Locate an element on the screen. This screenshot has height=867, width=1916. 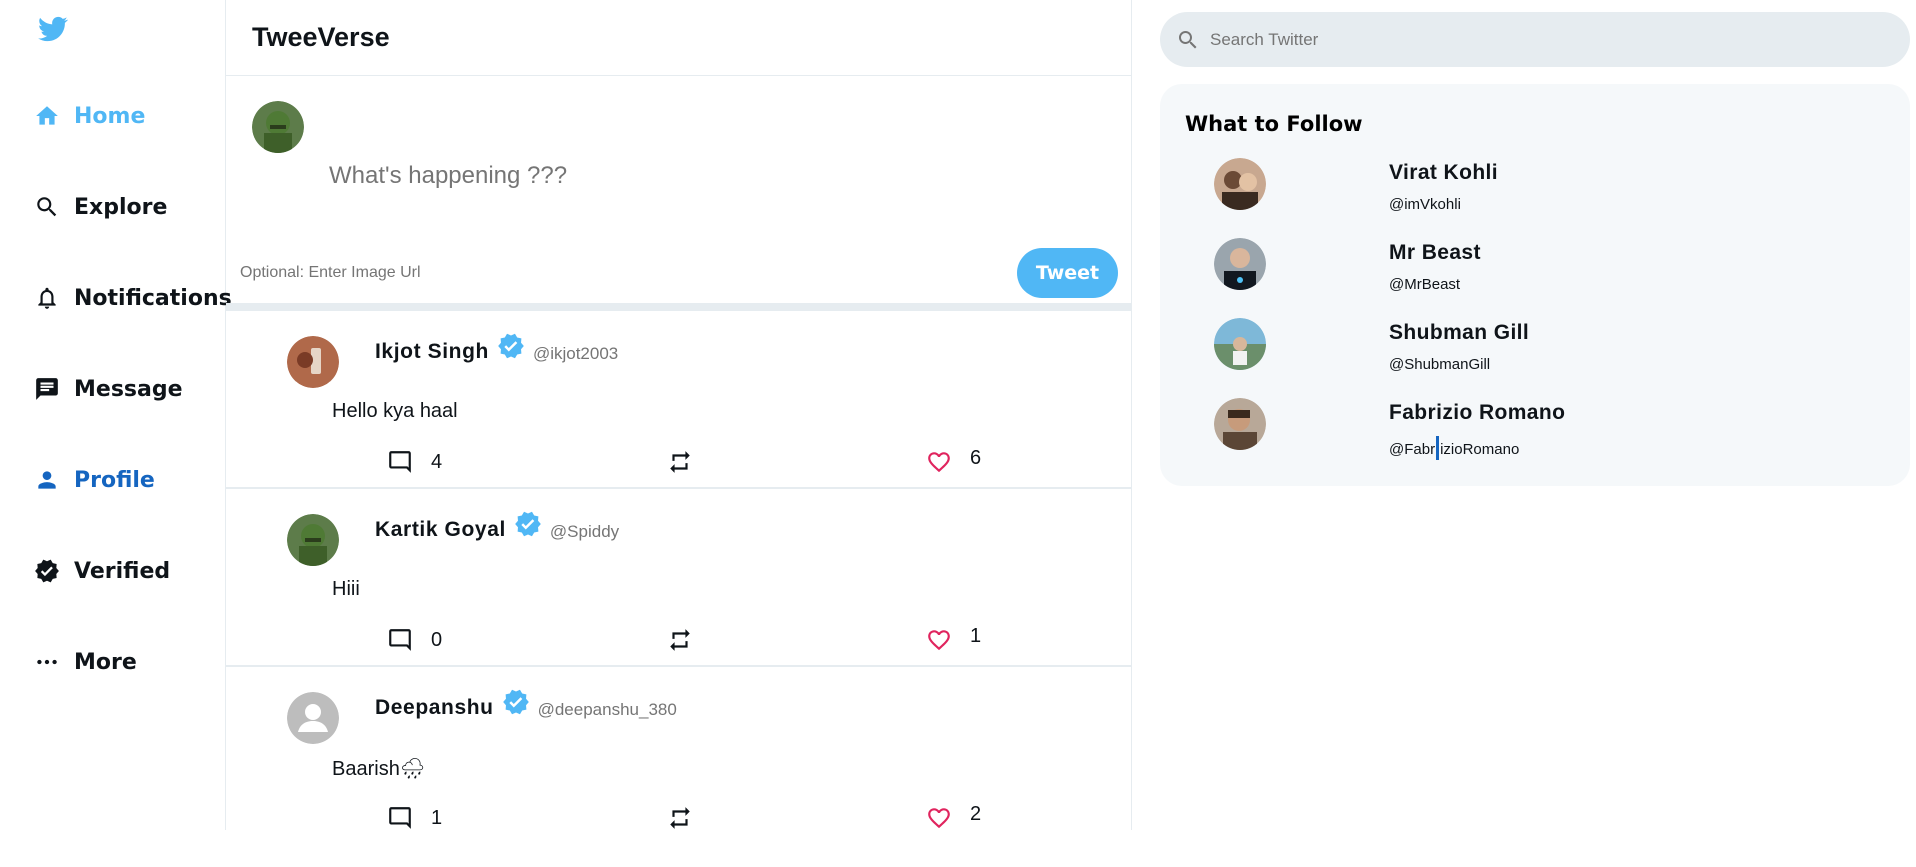
sidebar-item-label: Verified is located at coordinates (122, 571).